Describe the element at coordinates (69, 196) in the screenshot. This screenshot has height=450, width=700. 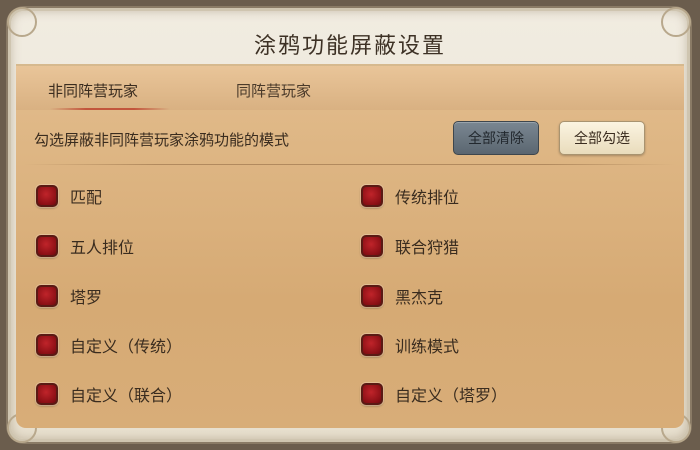
I see `mode-option-match: 匹配` at that location.